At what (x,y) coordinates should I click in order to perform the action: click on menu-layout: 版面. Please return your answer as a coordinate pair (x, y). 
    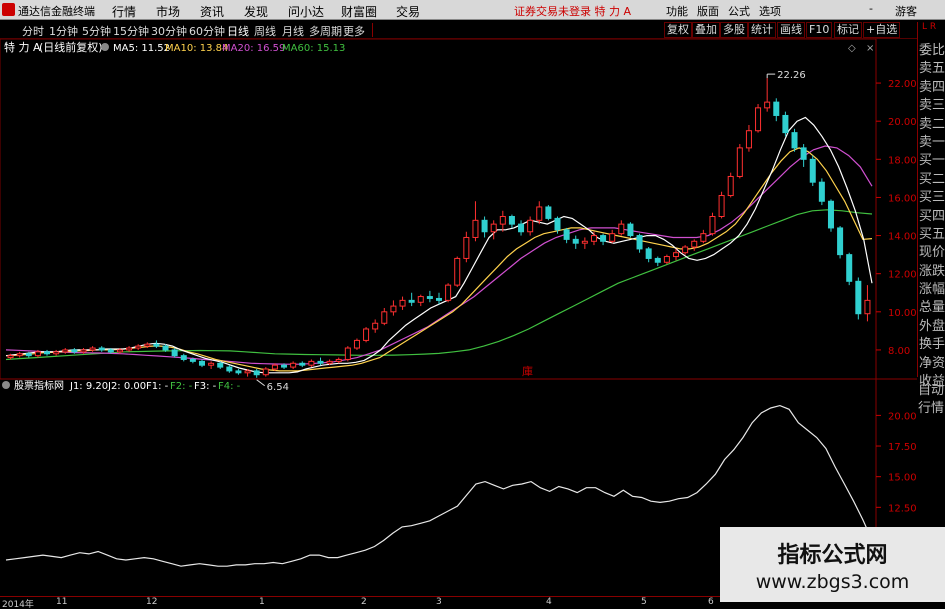
    Looking at the image, I should click on (708, 11).